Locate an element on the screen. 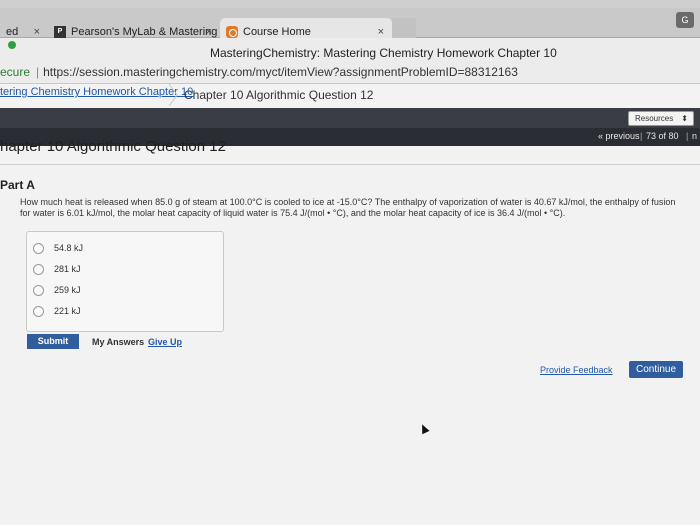 This screenshot has width=700, height=525. answer-option: 221 kJ is located at coordinates (57, 311).